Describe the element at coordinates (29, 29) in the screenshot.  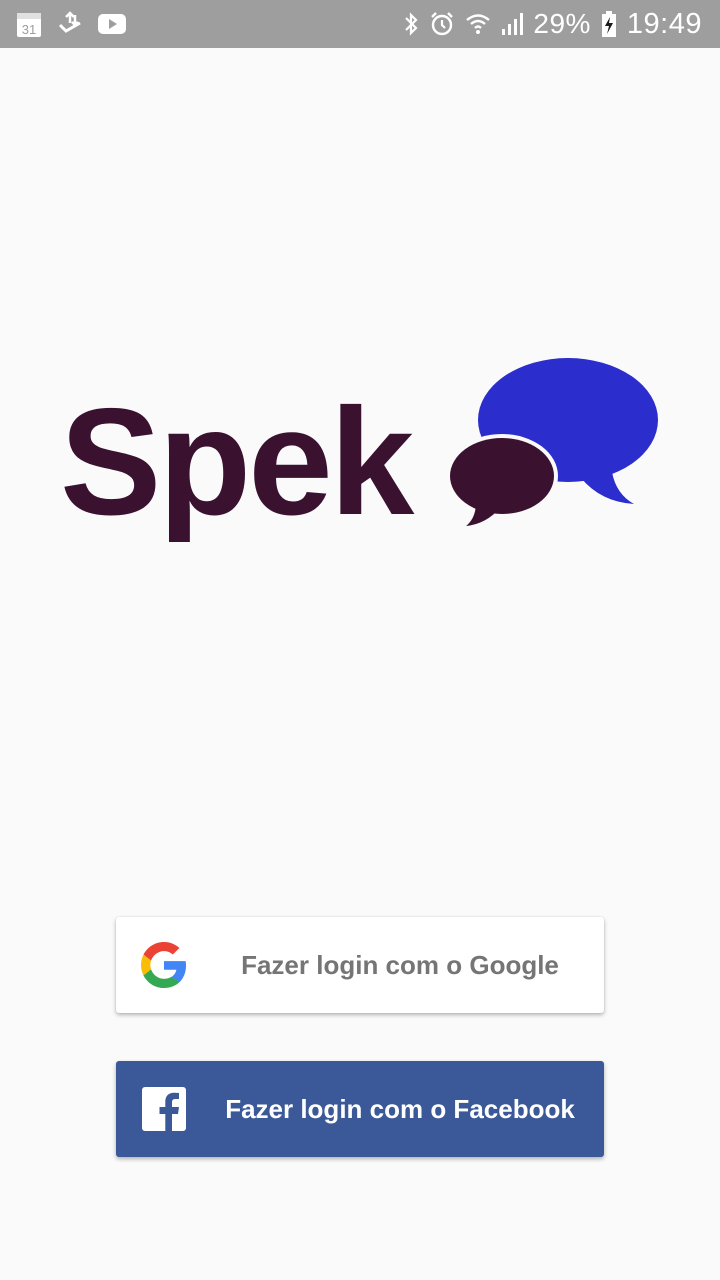
I see `calendar-day: 31` at that location.